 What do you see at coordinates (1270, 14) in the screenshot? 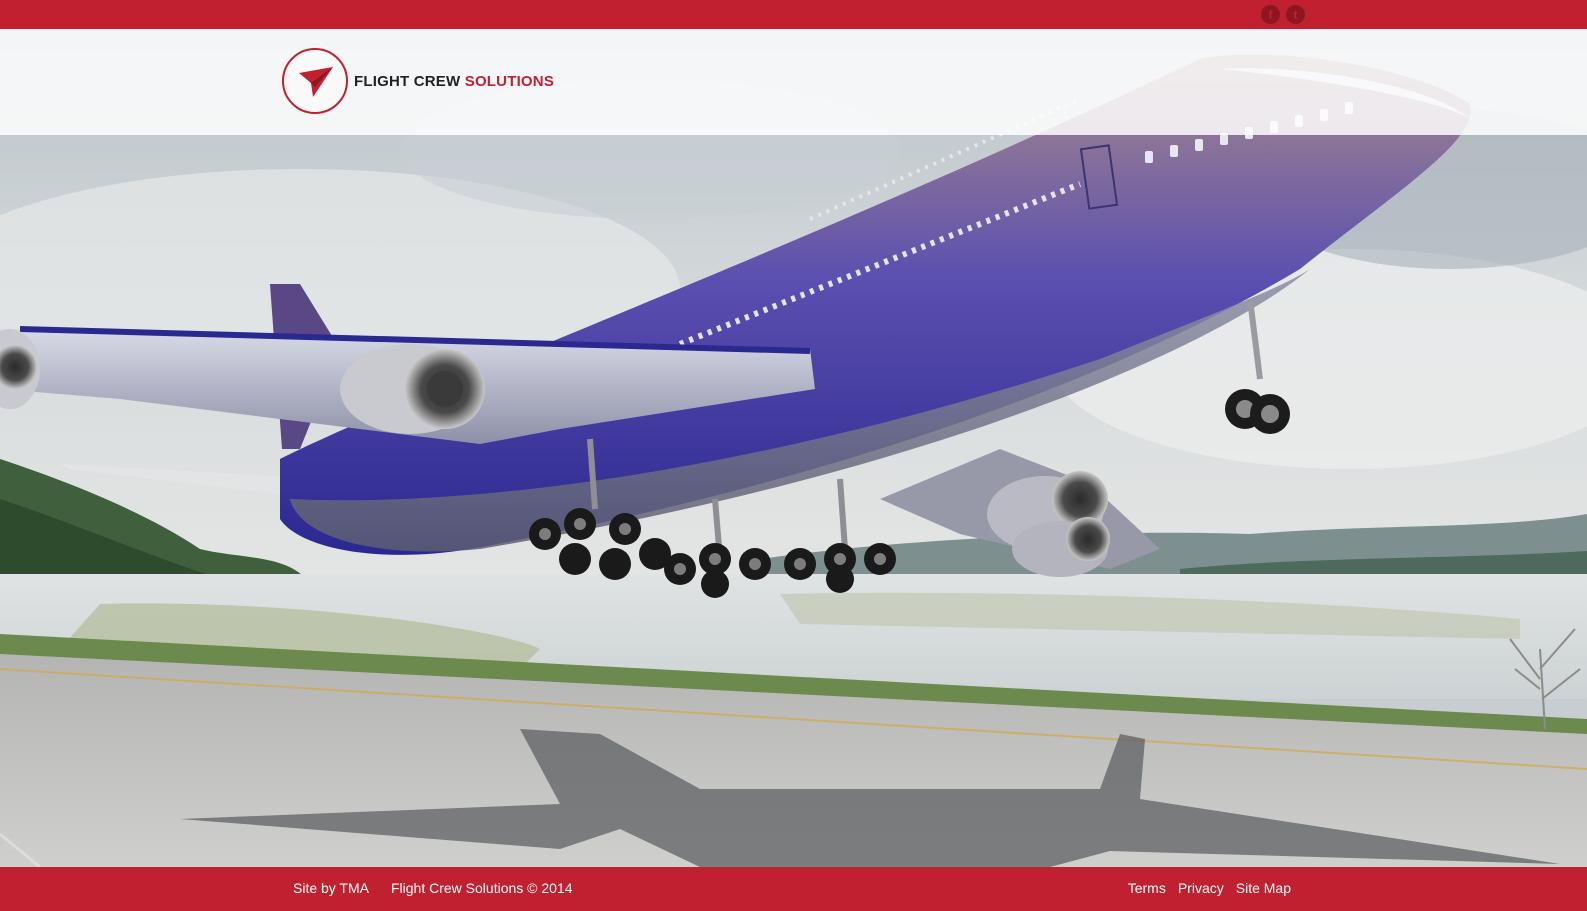
I see `facebook-icon: f` at bounding box center [1270, 14].